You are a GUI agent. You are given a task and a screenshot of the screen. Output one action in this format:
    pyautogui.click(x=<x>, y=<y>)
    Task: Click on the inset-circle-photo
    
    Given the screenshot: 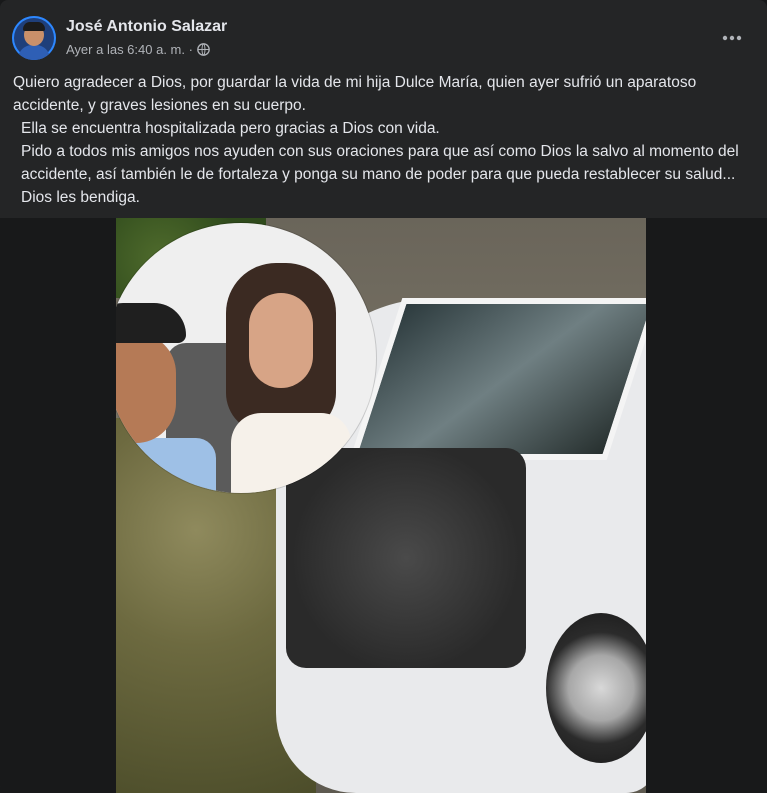 What is the action you would take?
    pyautogui.click(x=246, y=358)
    